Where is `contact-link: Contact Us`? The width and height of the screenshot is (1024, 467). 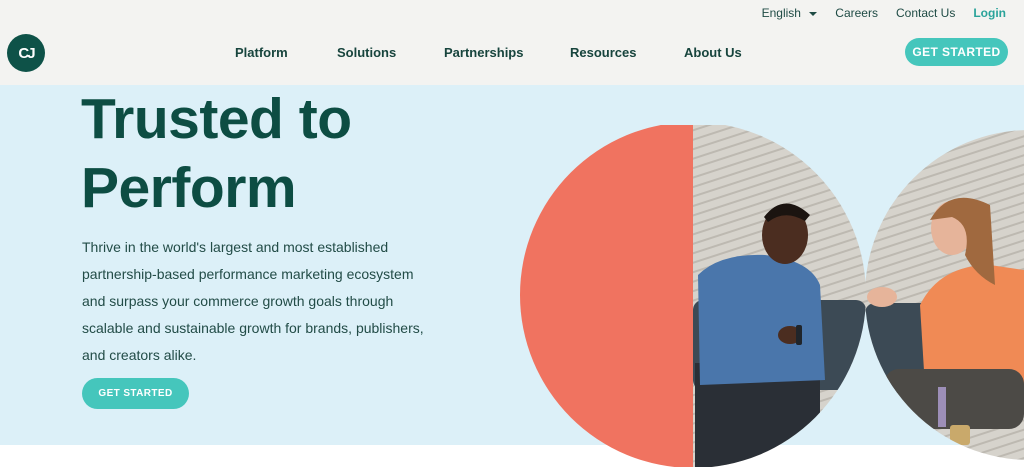
contact-link: Contact Us is located at coordinates (925, 13).